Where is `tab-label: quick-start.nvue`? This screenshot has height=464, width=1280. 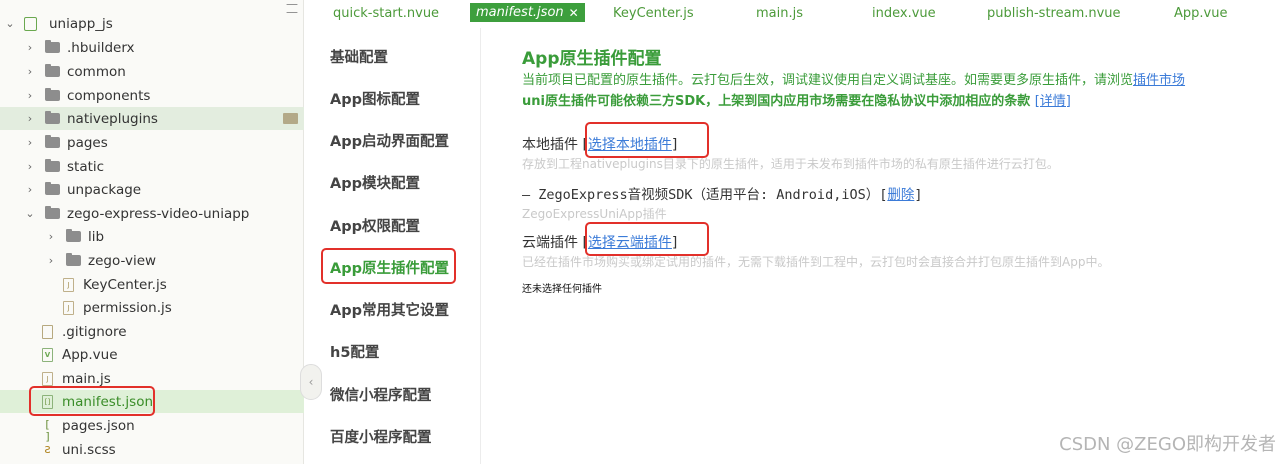 tab-label: quick-start.nvue is located at coordinates (386, 13).